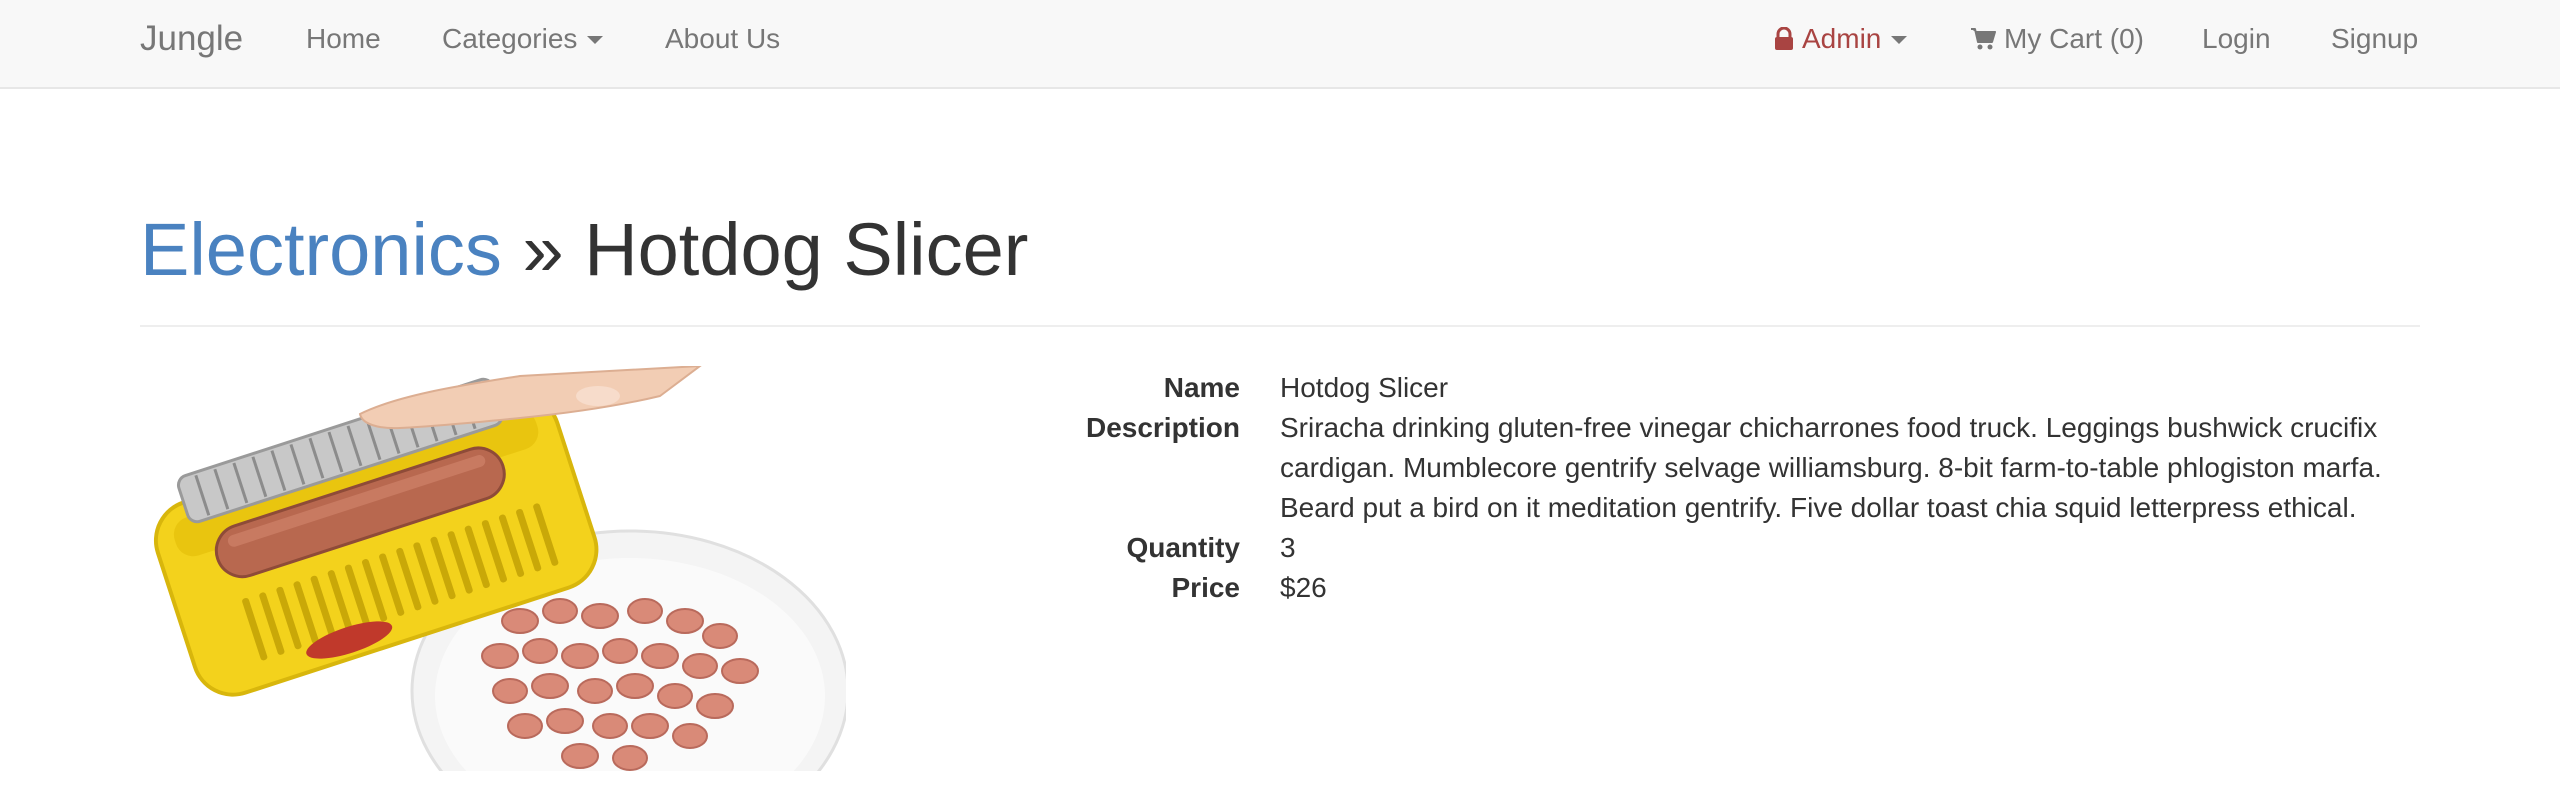 The height and width of the screenshot is (812, 2560). Describe the element at coordinates (1288, 547) in the screenshot. I see `quantity-value: 3` at that location.